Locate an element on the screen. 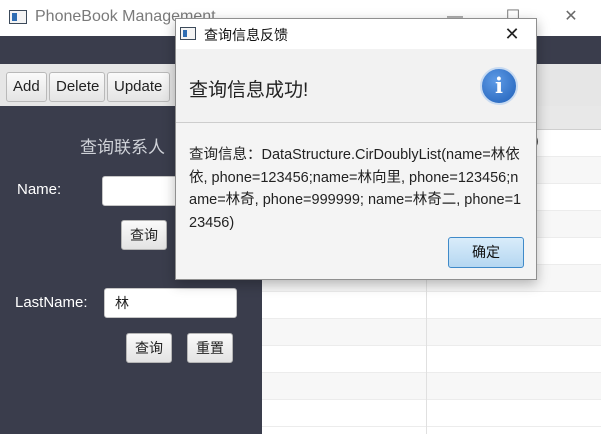  dialog-close-button: ✕ is located at coordinates (512, 34).